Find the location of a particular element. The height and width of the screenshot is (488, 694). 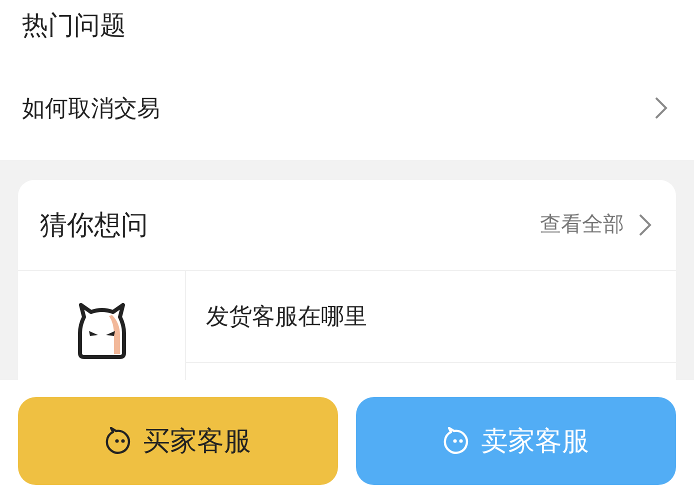

card-title: 猜你想问 is located at coordinates (94, 225).